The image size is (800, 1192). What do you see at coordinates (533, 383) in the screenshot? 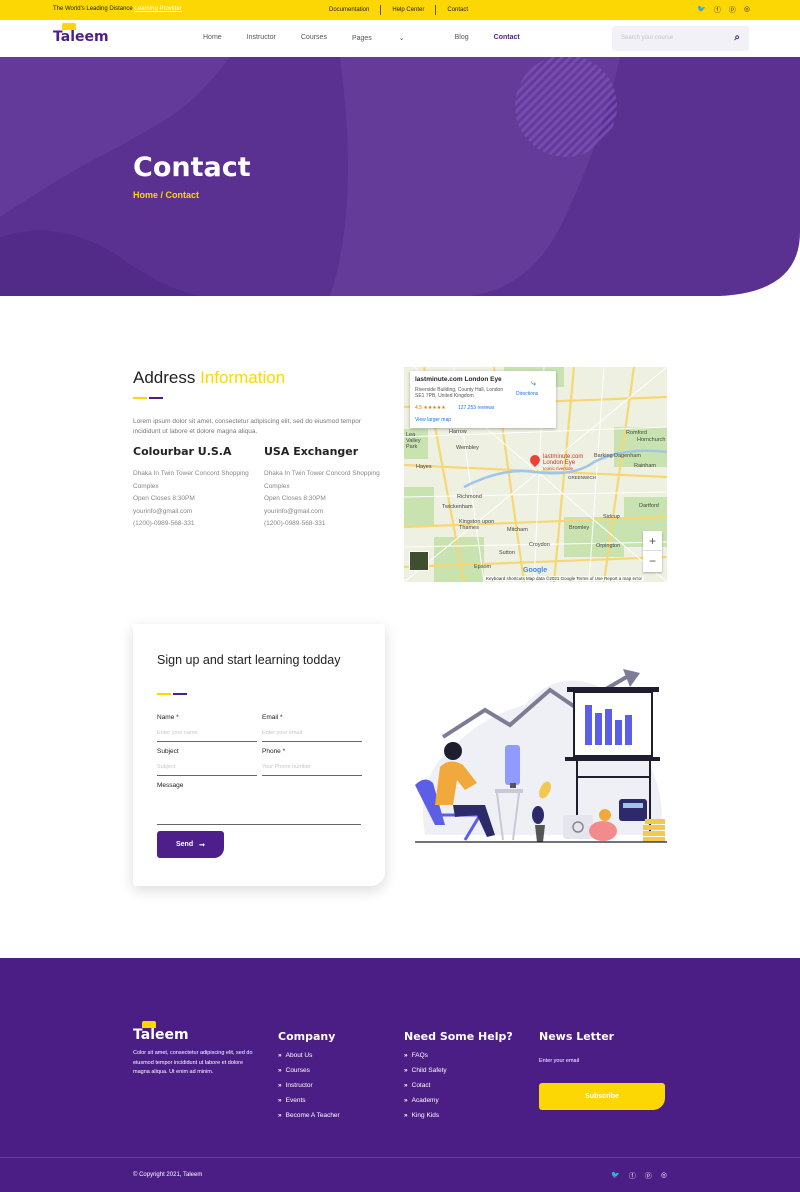
I see `directions-icon: ⤷` at bounding box center [533, 383].